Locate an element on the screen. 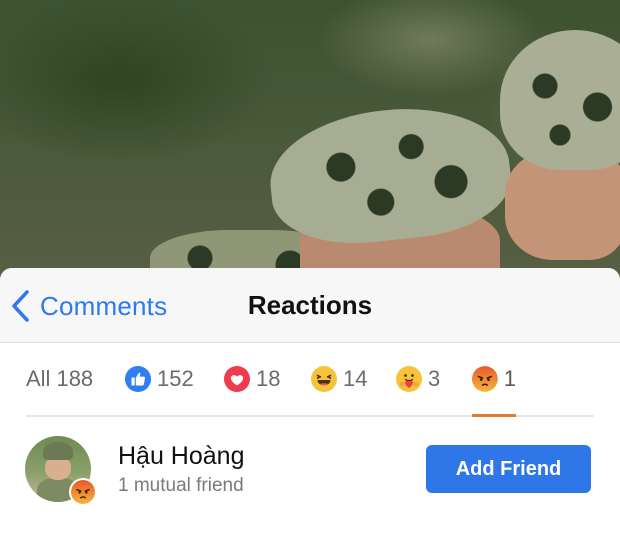  navigation-bar: Comments Reactions is located at coordinates (310, 305).